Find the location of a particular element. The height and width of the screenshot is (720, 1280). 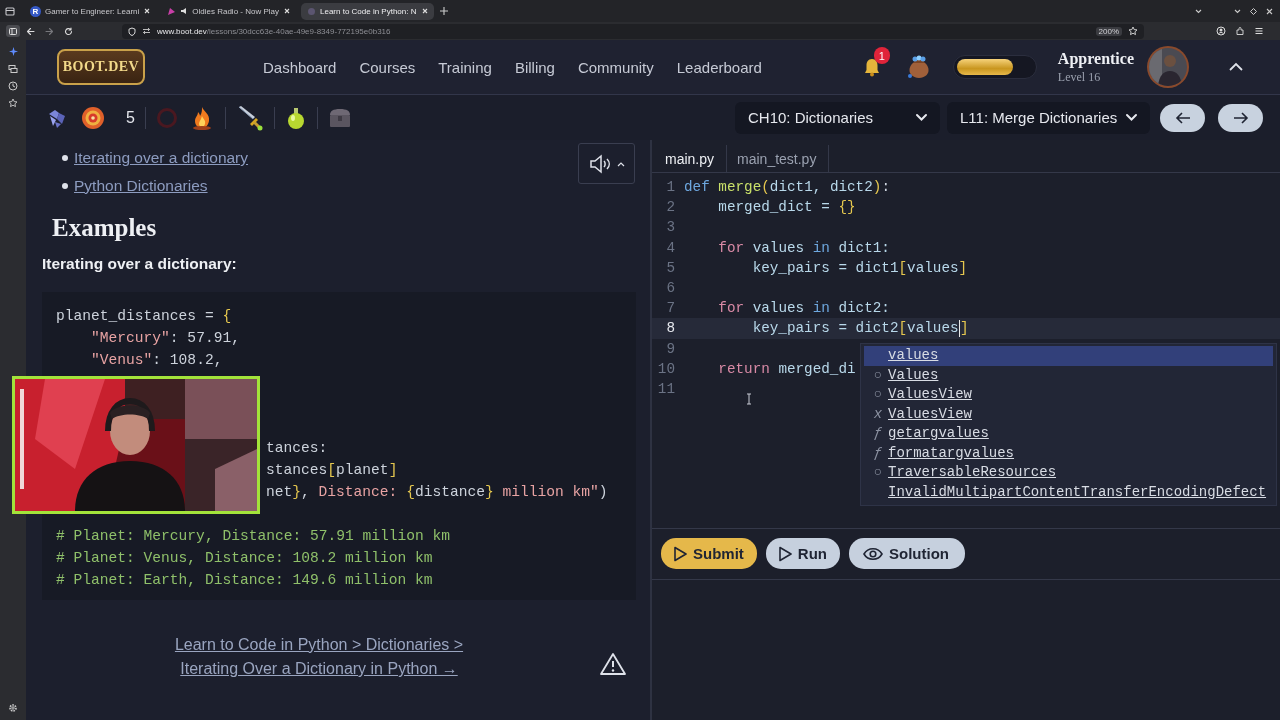

suggestion-item: values is located at coordinates (1068, 356).